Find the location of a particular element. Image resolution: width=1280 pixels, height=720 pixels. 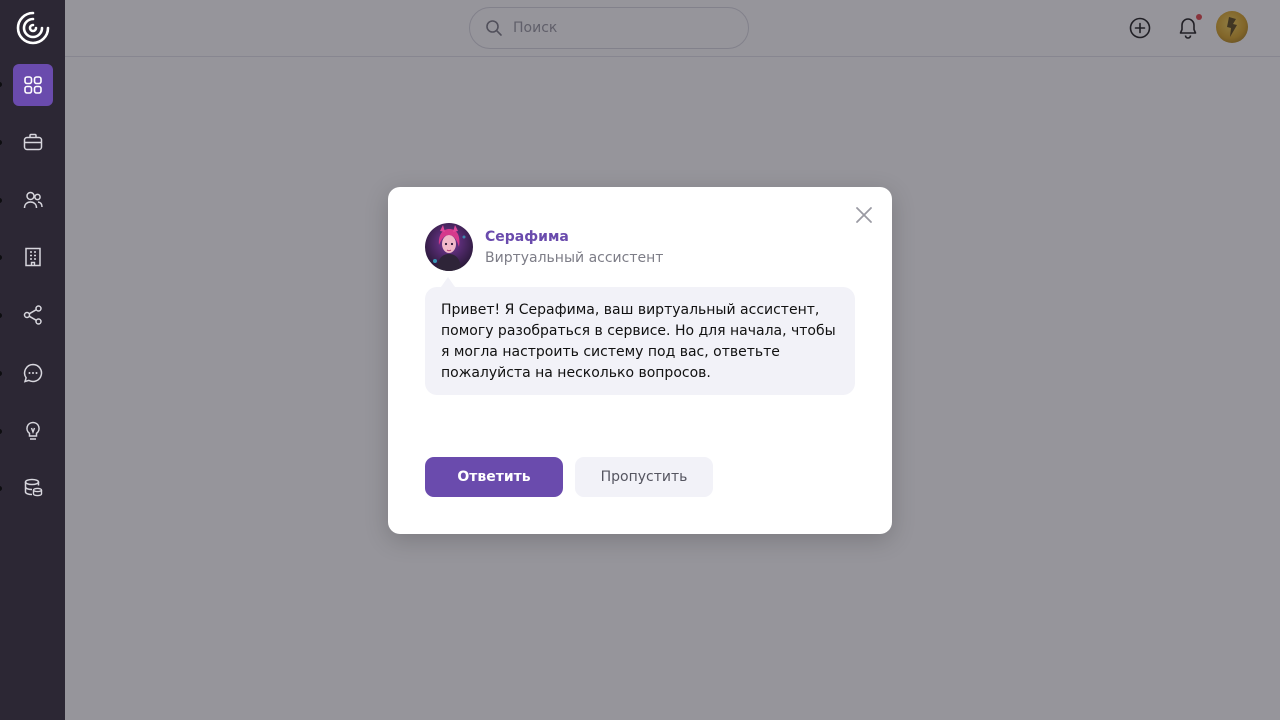

share-icon is located at coordinates (32, 315).